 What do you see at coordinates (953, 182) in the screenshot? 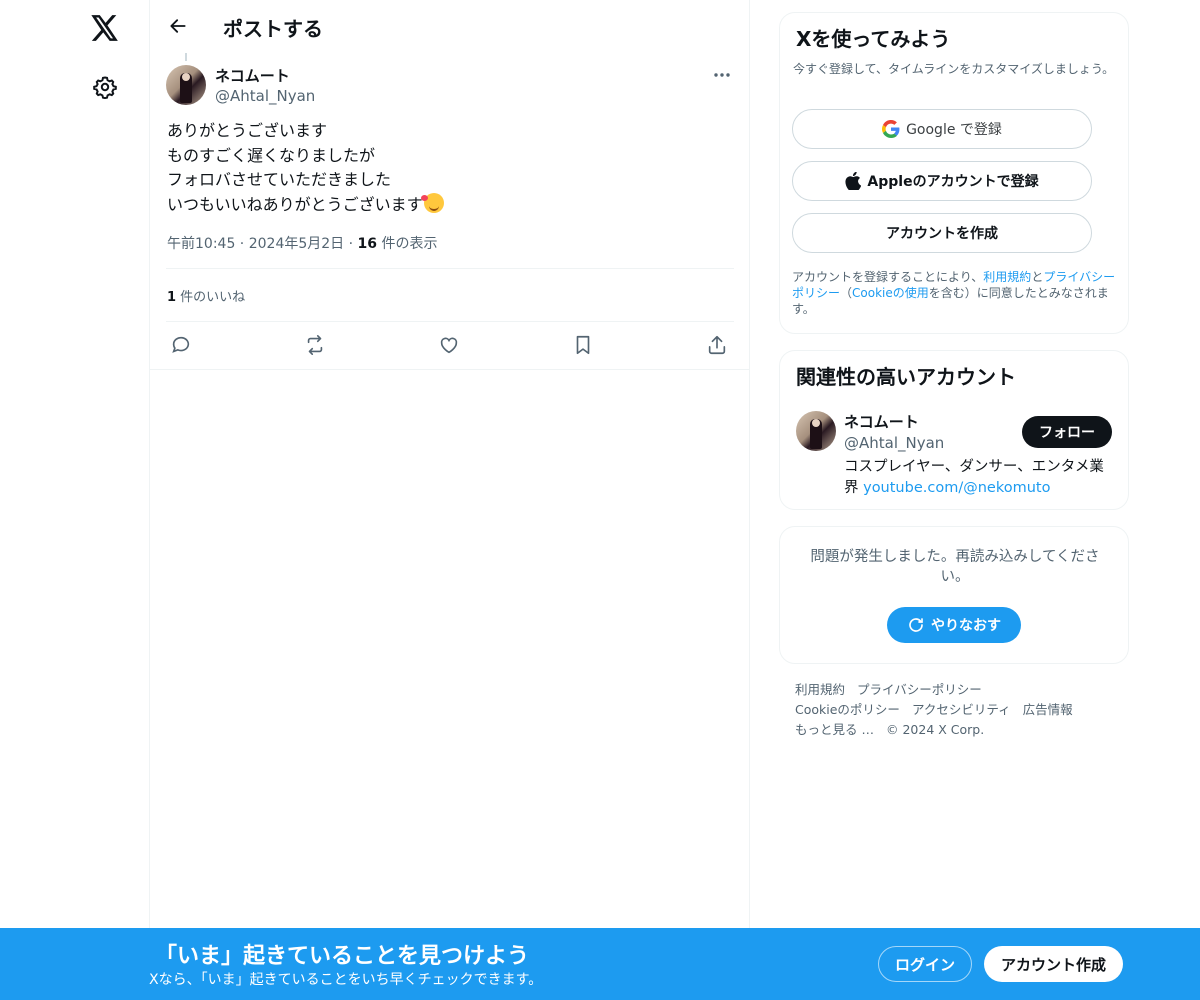
I see `apple-signup-label: Appleのアカウントで登録` at bounding box center [953, 182].